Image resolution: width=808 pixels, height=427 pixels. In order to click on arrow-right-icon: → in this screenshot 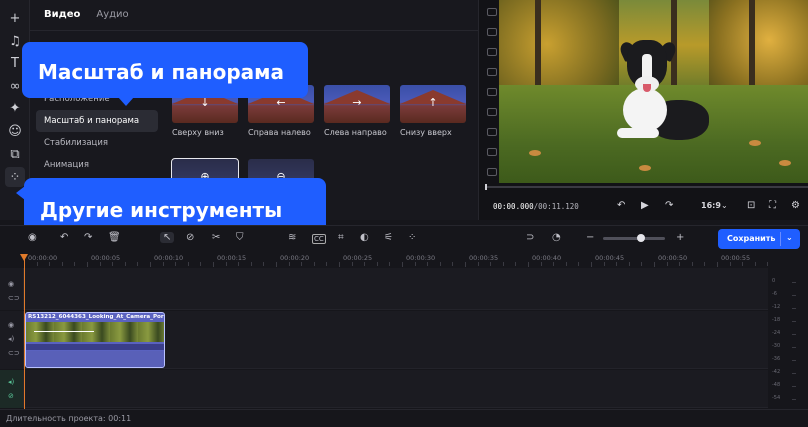, I will do `click(357, 102)`.